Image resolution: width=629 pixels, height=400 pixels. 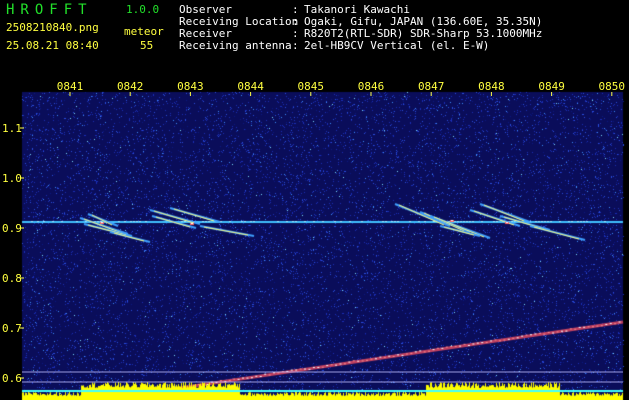 What do you see at coordinates (431, 86) in the screenshot?
I see `x-tick-label: 0847` at bounding box center [431, 86].